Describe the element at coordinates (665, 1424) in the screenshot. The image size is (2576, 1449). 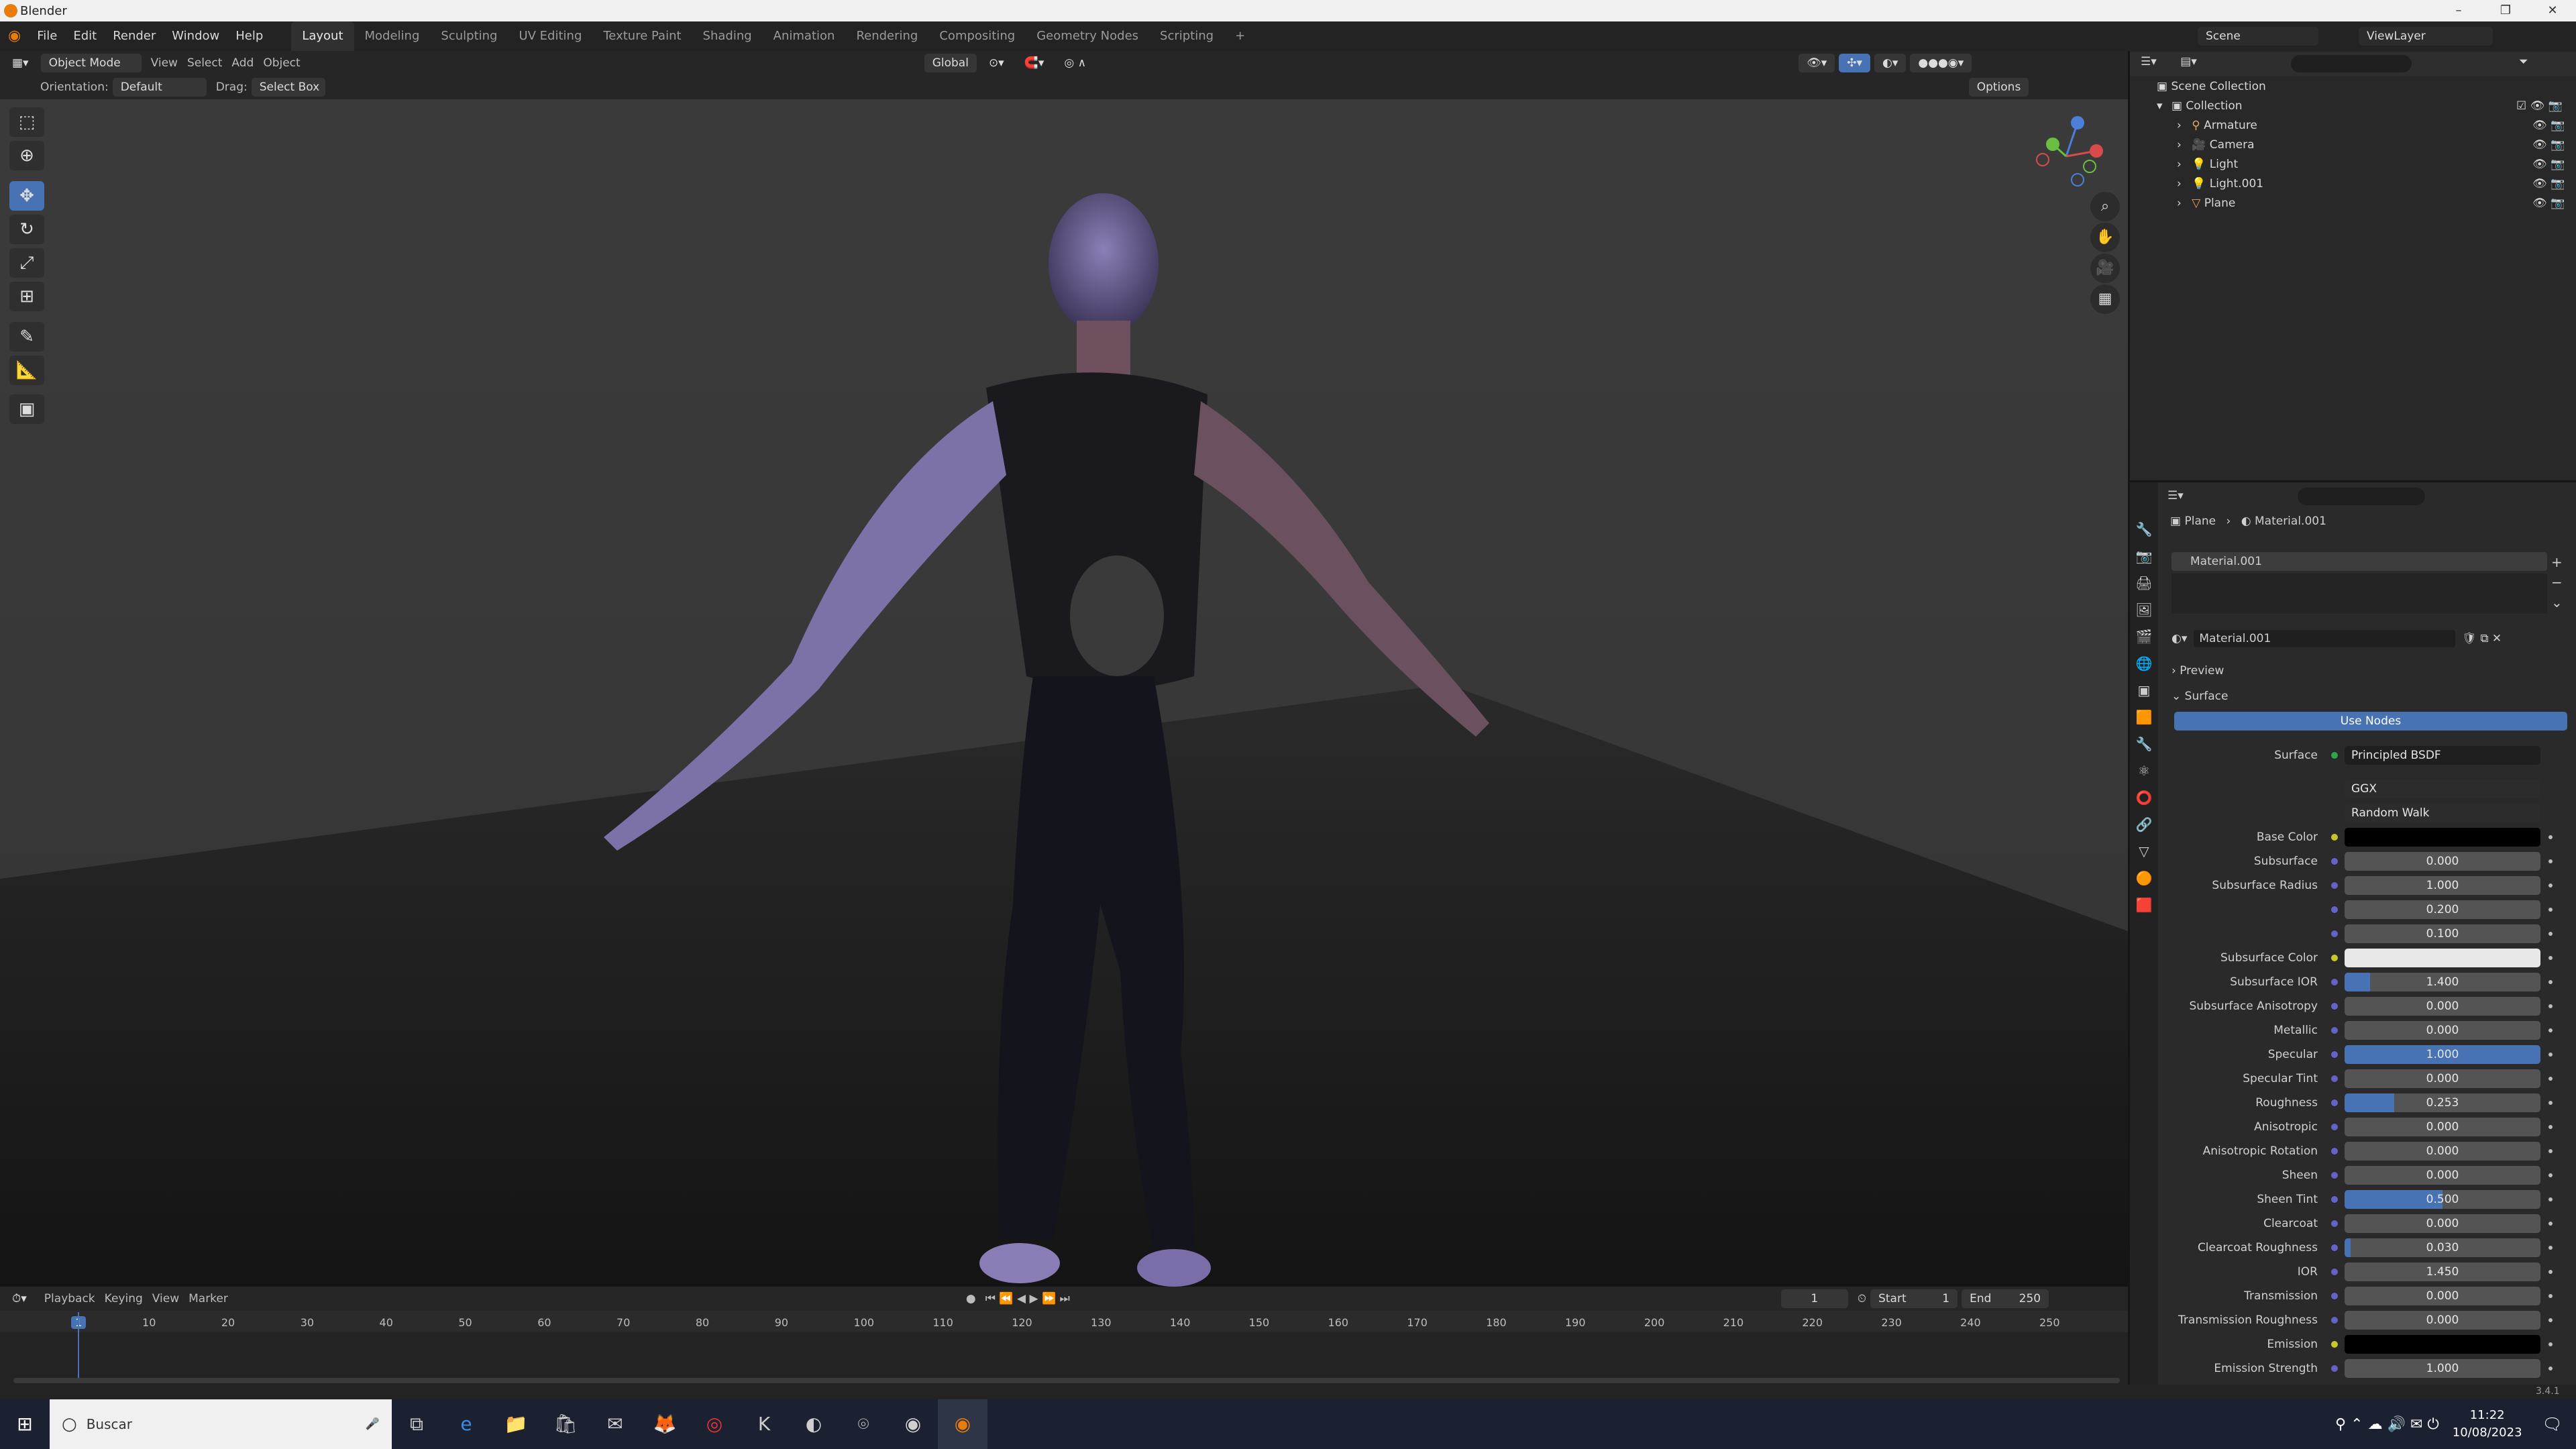
I see `firefox-icon: 🦊` at that location.